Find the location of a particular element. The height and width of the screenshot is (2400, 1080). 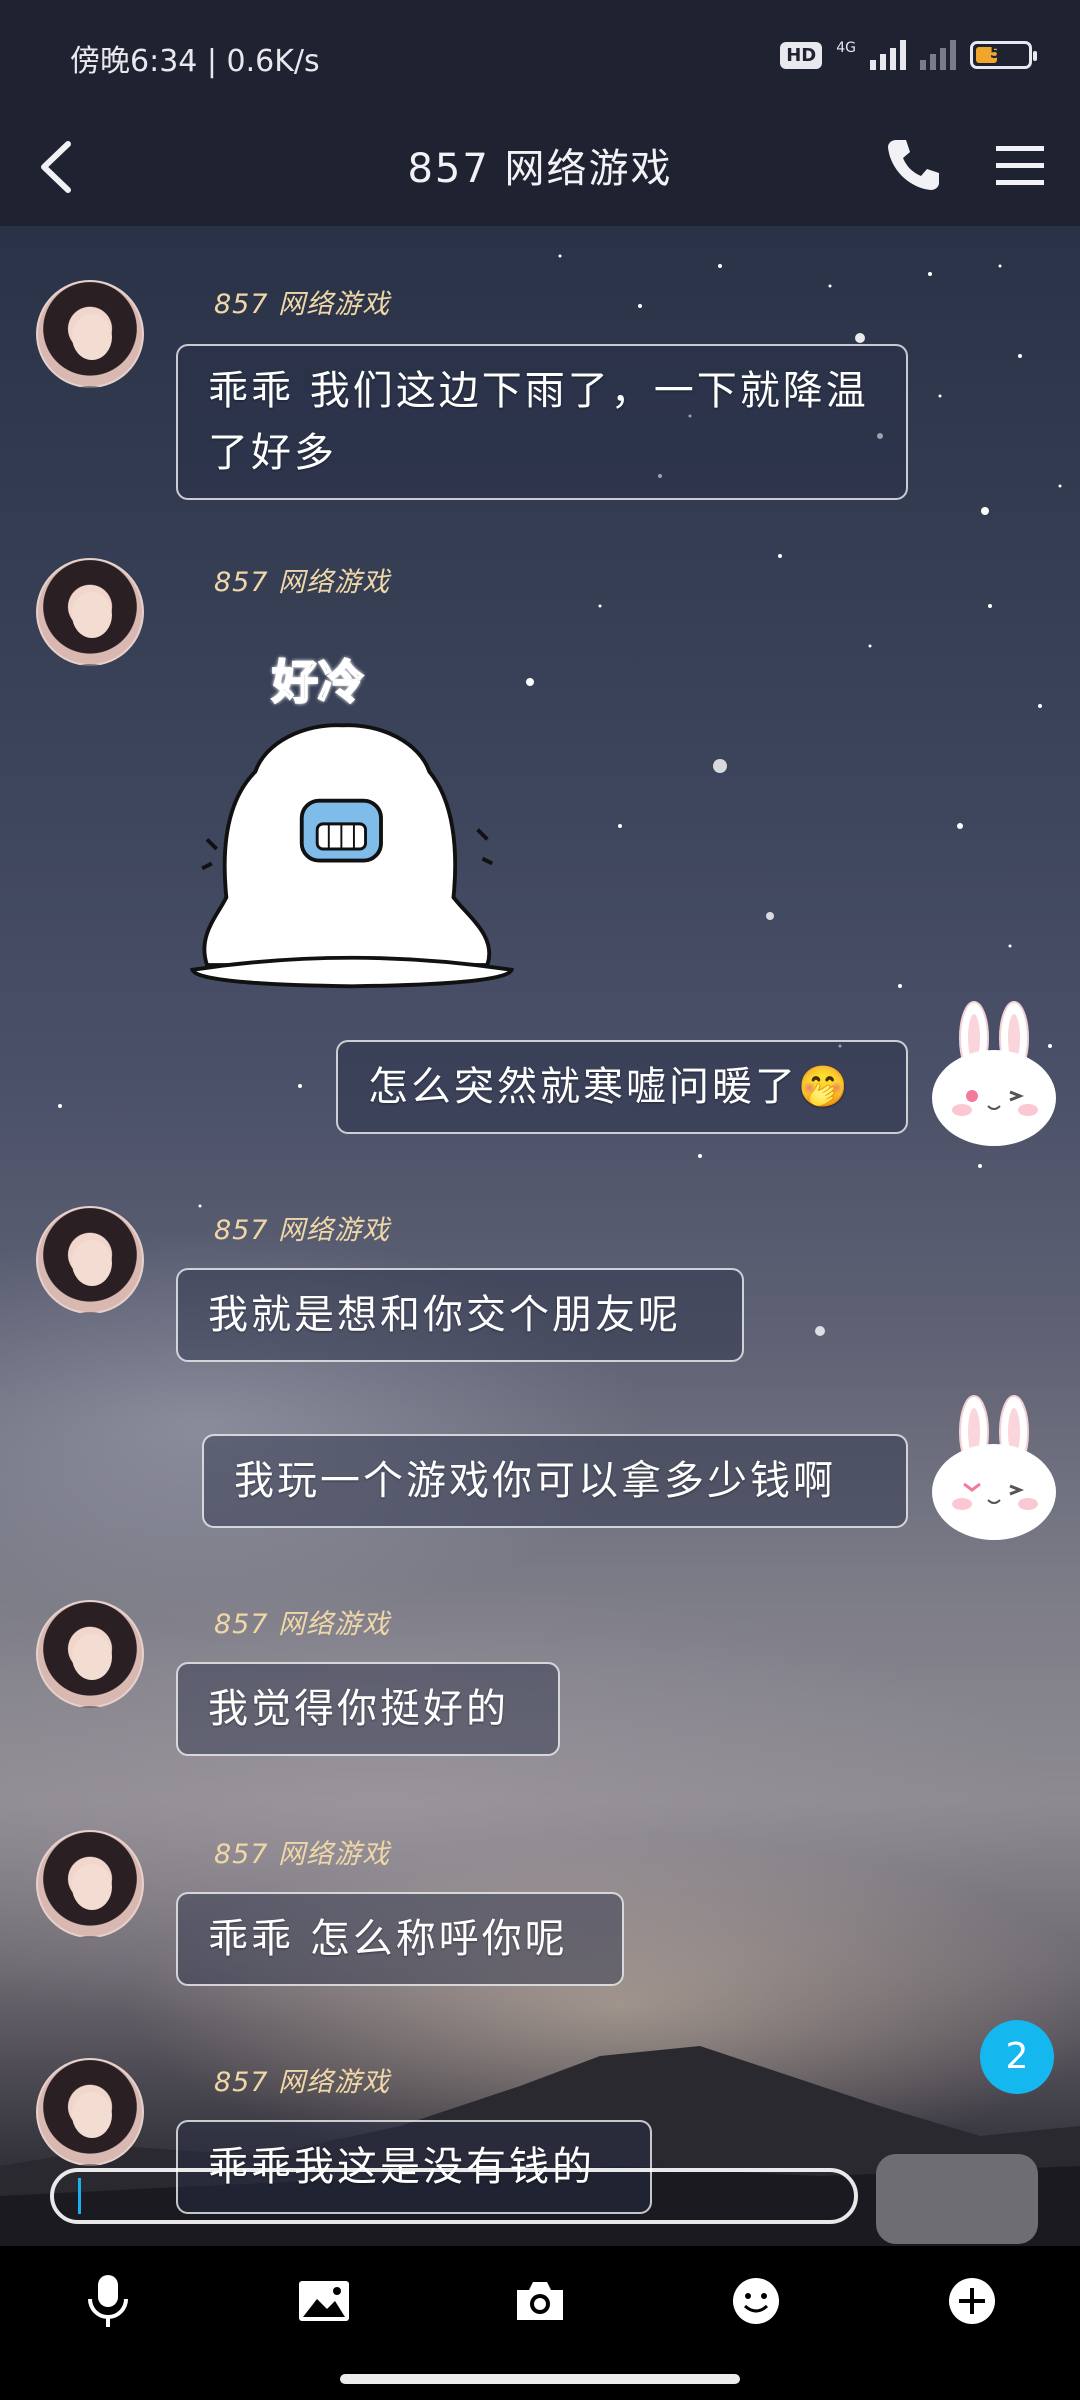

signal-secondary-icon is located at coordinates (938, 55).